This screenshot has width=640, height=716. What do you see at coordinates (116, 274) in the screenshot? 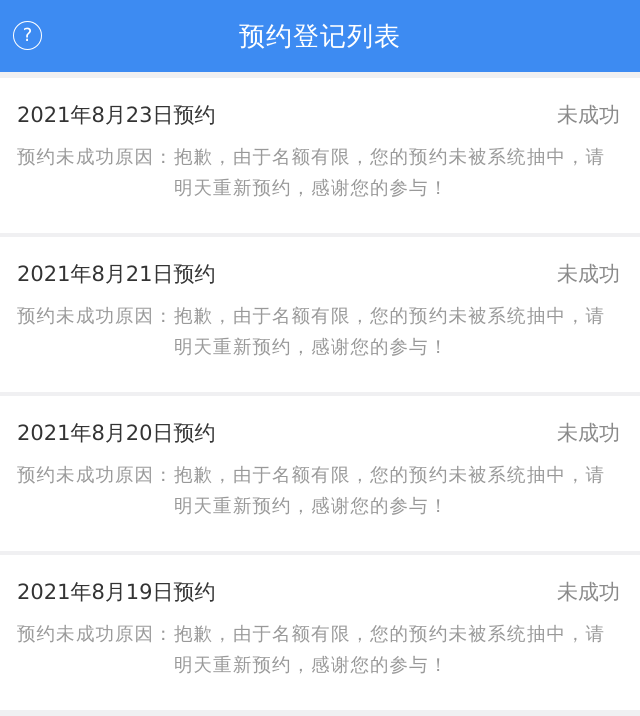
I see `record-date: 2021年8月21日预约` at bounding box center [116, 274].